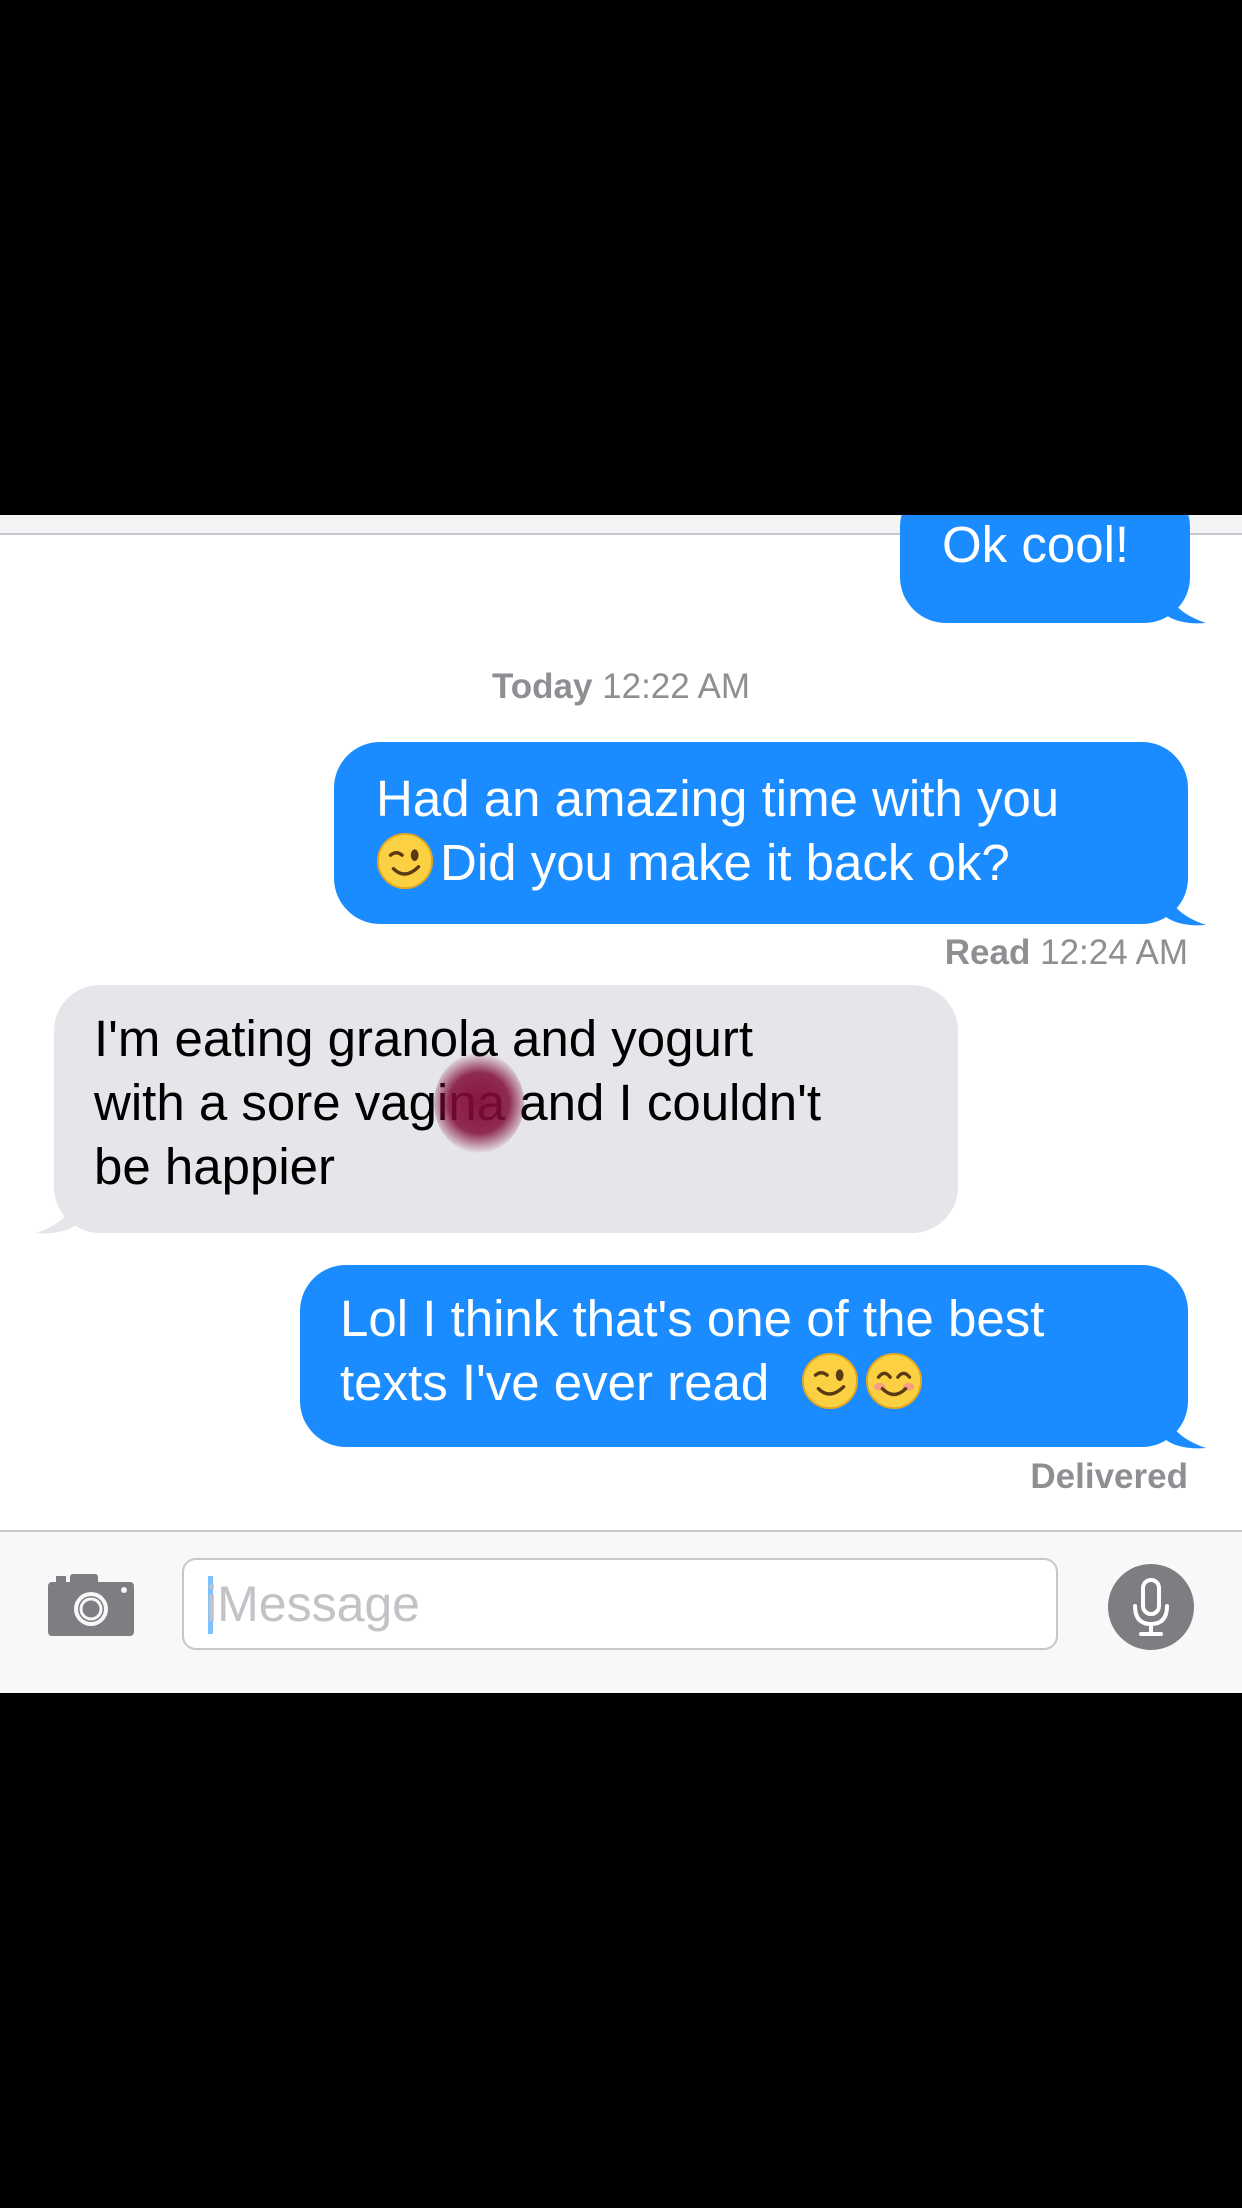 The width and height of the screenshot is (1242, 2208). I want to click on message-text-line: with a sore vagina and I couldn't, so click(458, 1102).